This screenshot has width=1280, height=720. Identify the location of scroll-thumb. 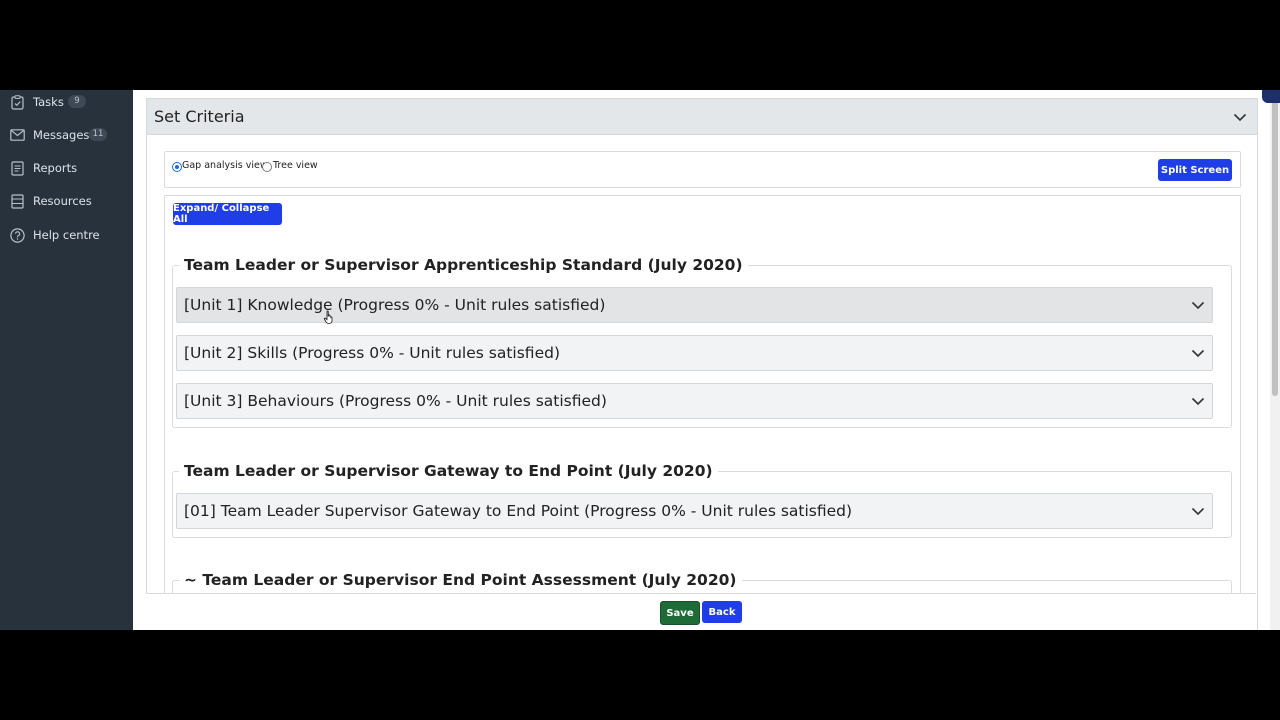
(1275, 243).